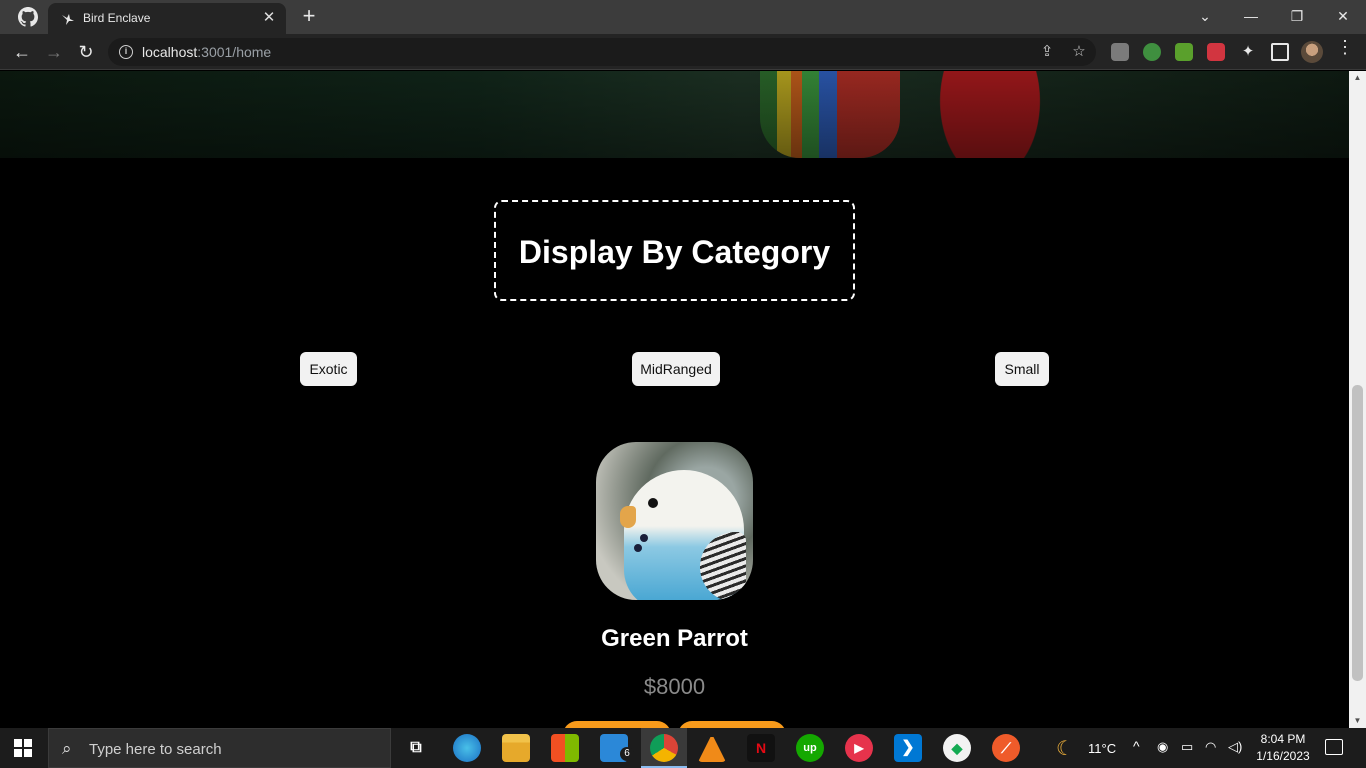 The width and height of the screenshot is (1366, 768). Describe the element at coordinates (328, 369) in the screenshot. I see `category-button-exotic: Exotic` at that location.